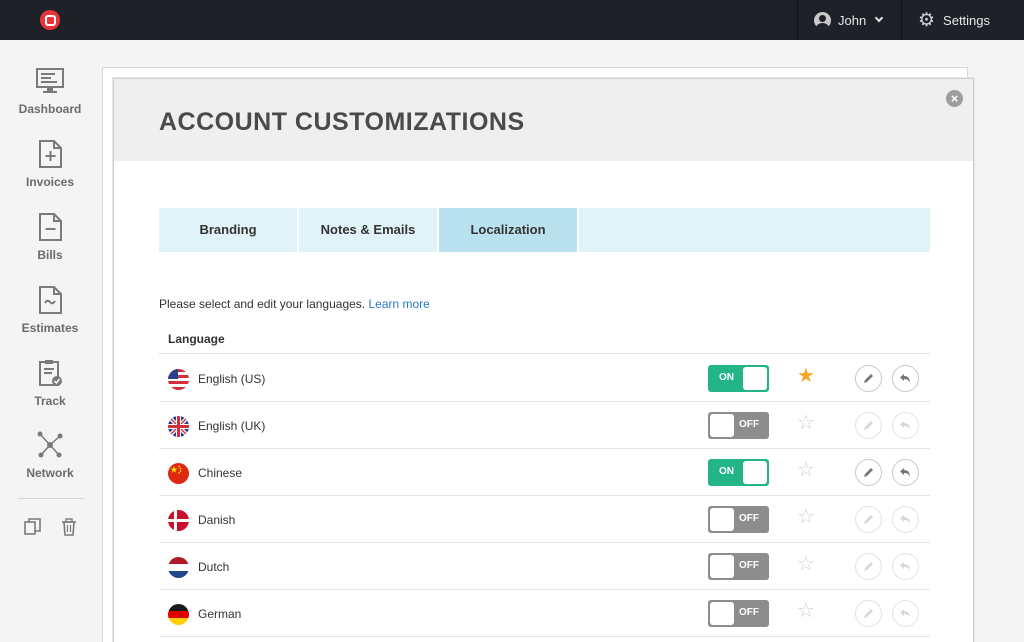 The image size is (1024, 642). I want to click on gear-icon: ⚙, so click(927, 20).